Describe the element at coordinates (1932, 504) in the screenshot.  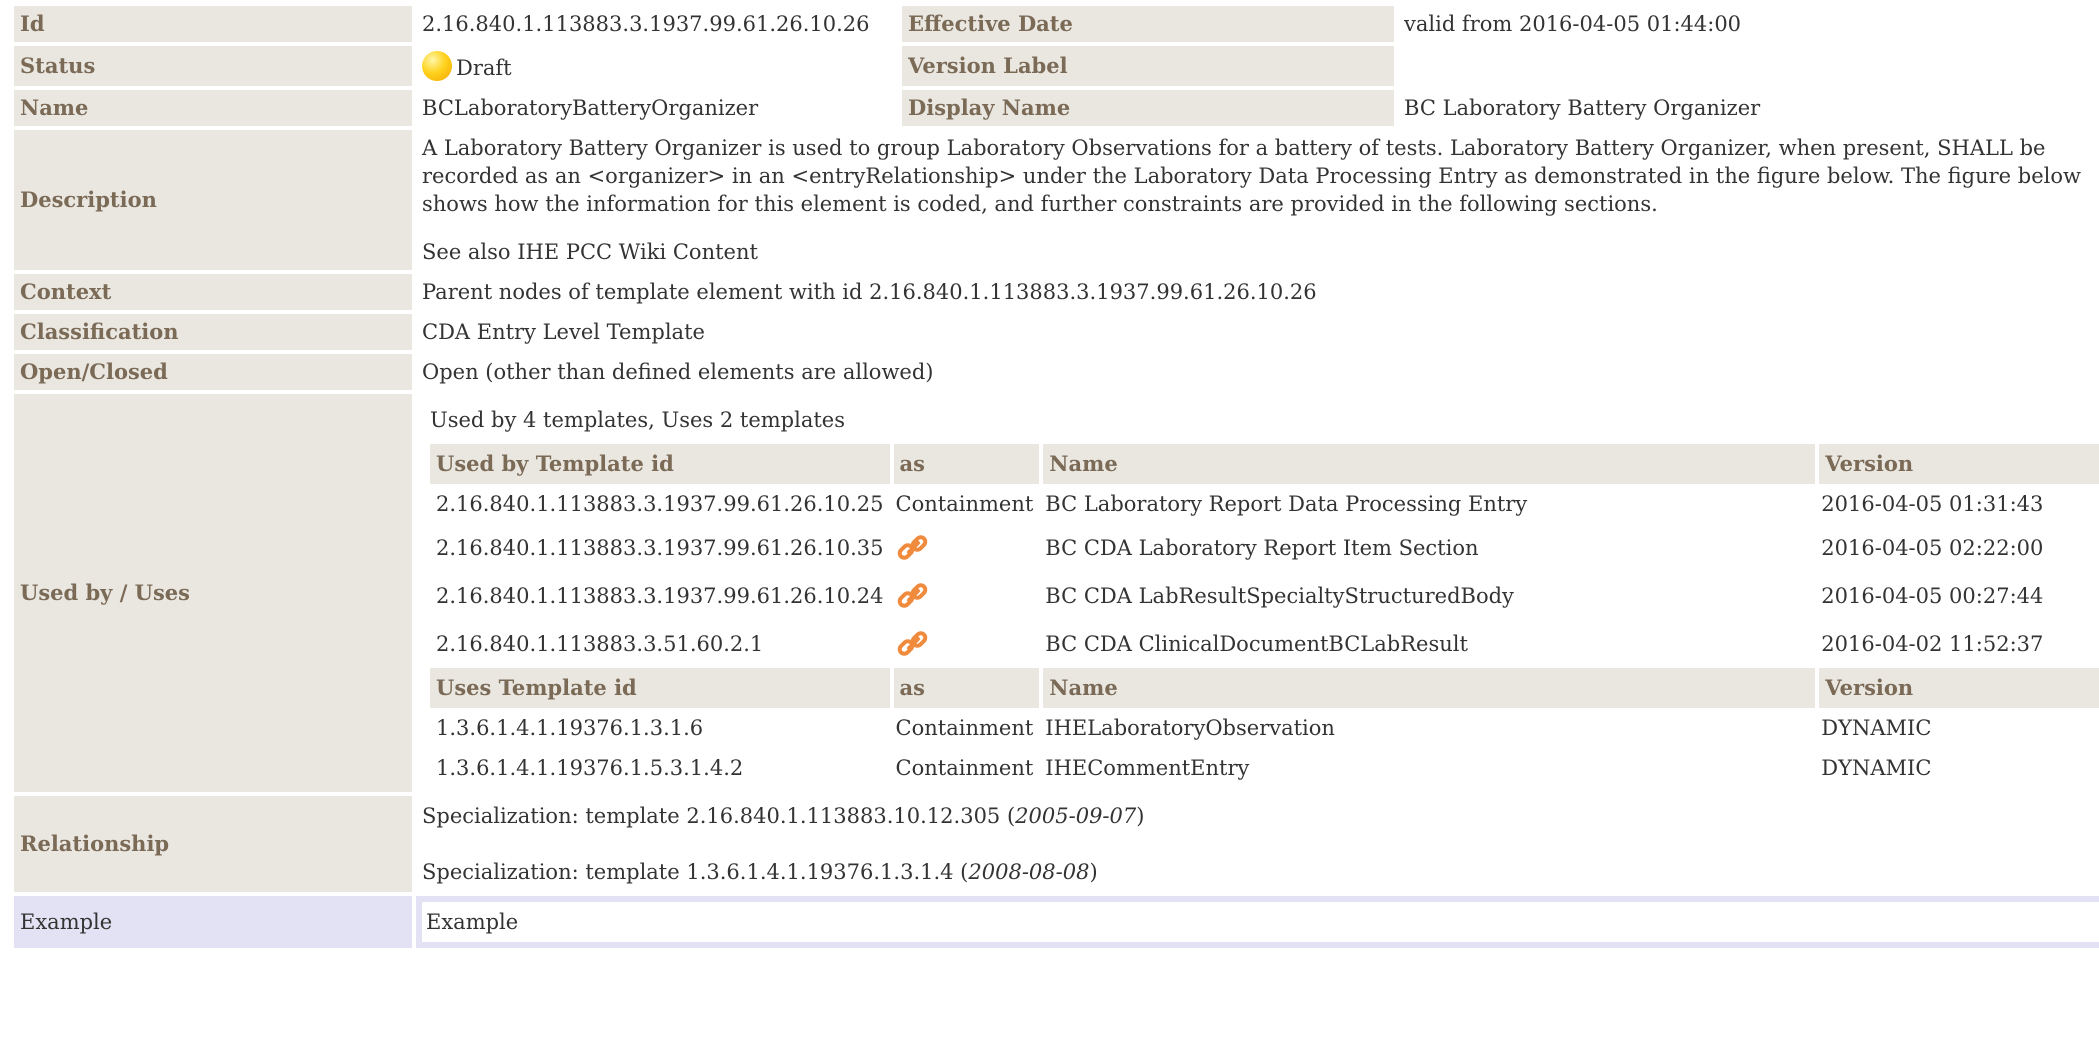
I see `version-cell: 2016-04-05 01:31:43` at that location.